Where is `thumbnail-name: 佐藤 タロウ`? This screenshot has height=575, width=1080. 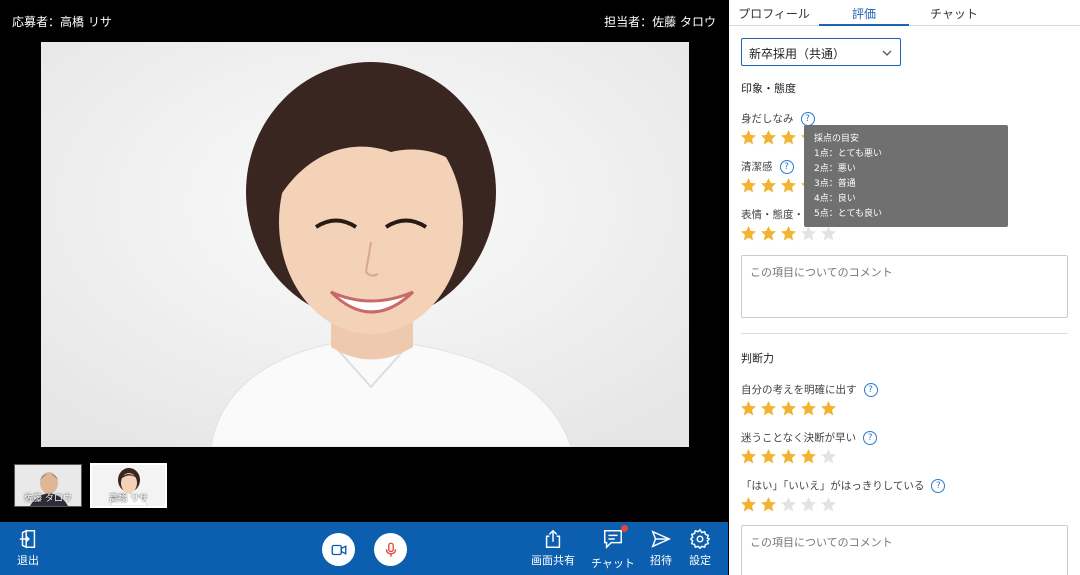
thumbnail-name: 佐藤 タロウ is located at coordinates (48, 499).